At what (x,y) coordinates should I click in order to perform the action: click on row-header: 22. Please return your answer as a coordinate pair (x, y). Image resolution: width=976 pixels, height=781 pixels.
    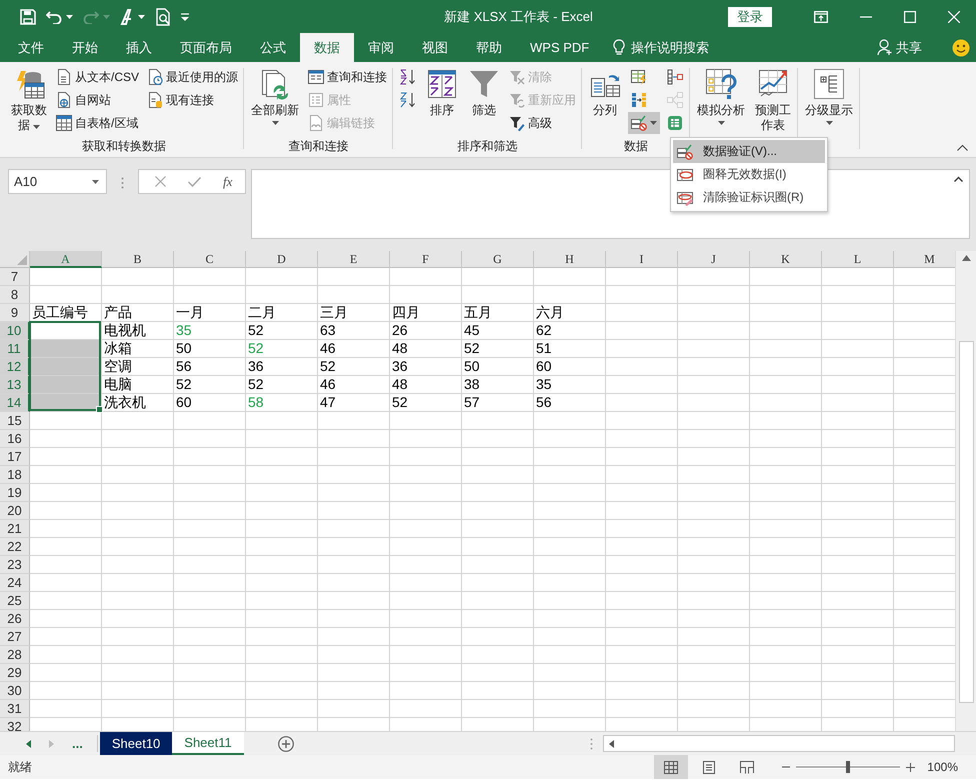
    Looking at the image, I should click on (15, 547).